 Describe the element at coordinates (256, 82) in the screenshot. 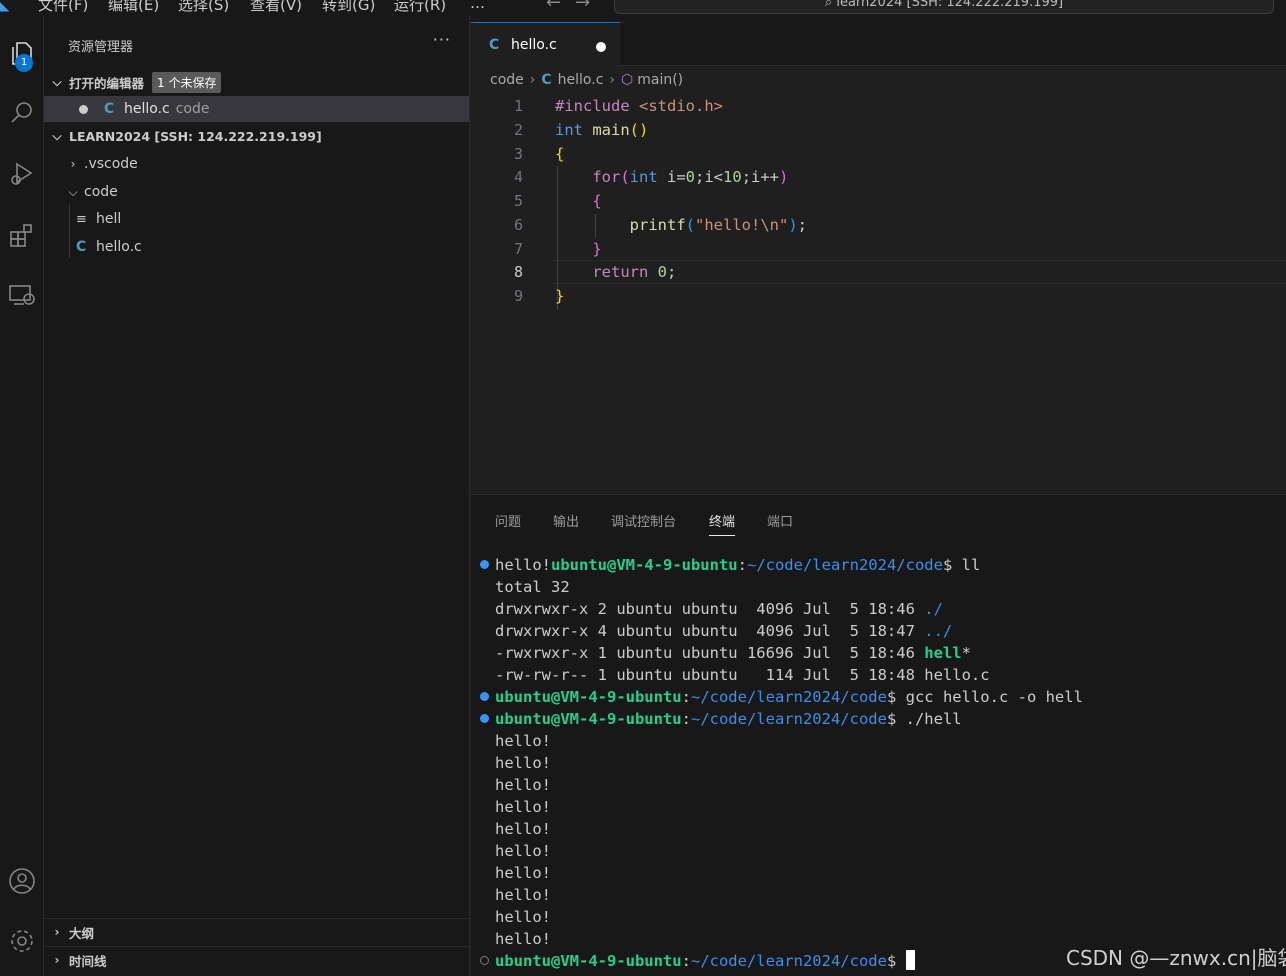

I see `open-editors-section: ⌵ 打开的编辑器 1 个未保存` at that location.